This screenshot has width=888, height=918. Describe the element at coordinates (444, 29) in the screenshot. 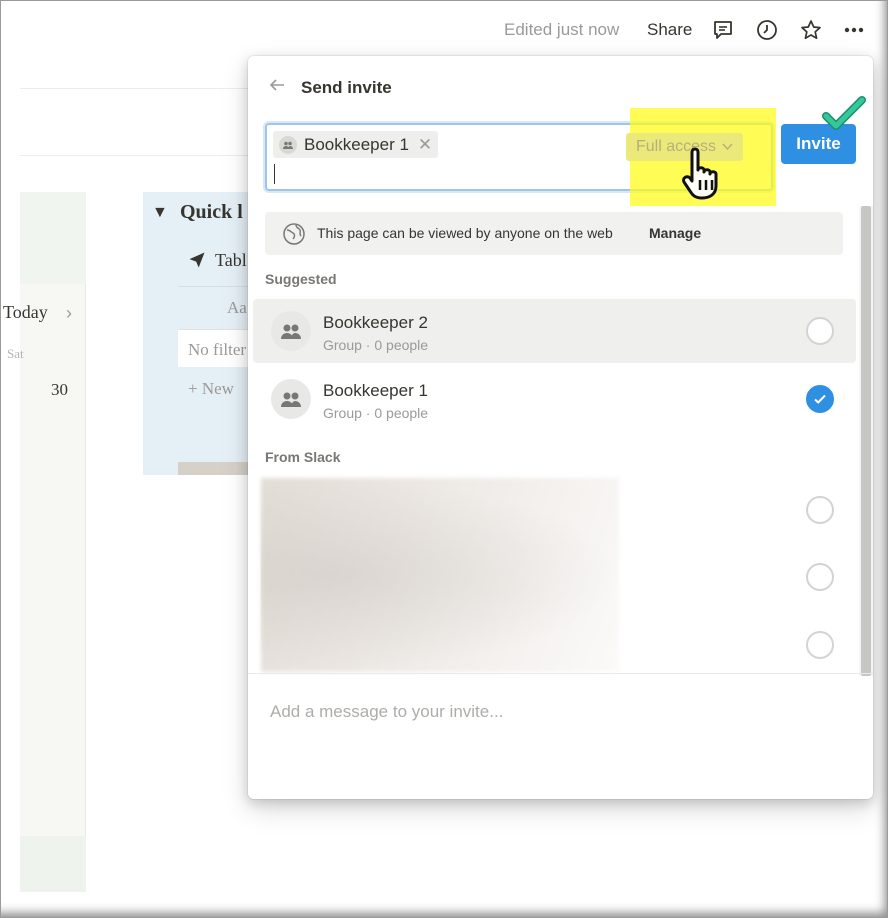

I see `top-bar: Edited just now Share` at that location.